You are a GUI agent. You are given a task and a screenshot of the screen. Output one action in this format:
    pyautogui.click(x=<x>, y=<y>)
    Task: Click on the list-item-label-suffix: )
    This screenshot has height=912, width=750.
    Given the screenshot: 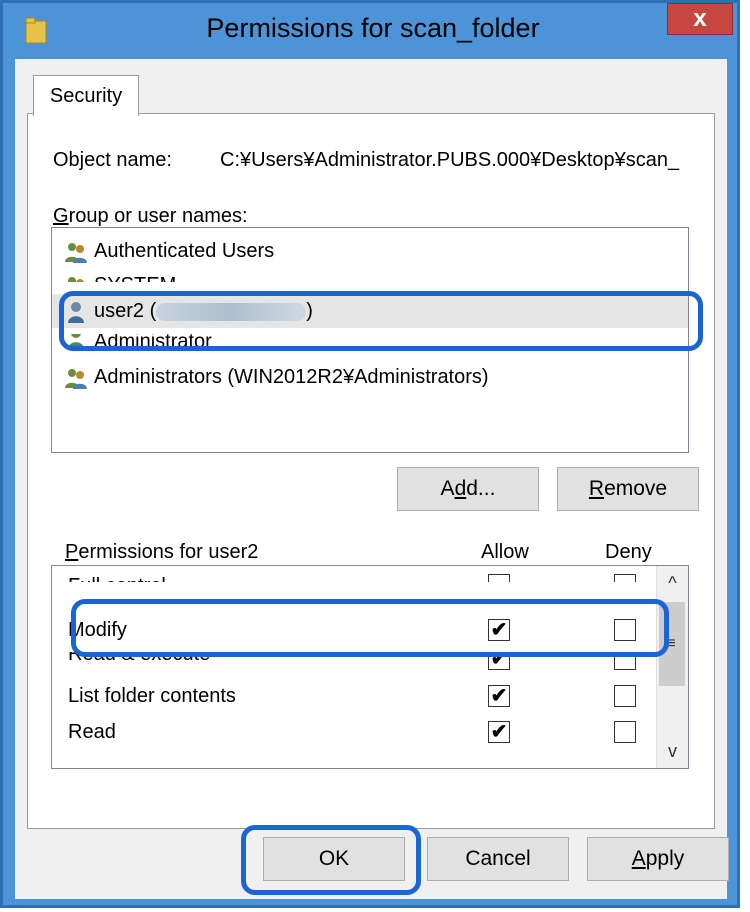 What is the action you would take?
    pyautogui.click(x=309, y=311)
    